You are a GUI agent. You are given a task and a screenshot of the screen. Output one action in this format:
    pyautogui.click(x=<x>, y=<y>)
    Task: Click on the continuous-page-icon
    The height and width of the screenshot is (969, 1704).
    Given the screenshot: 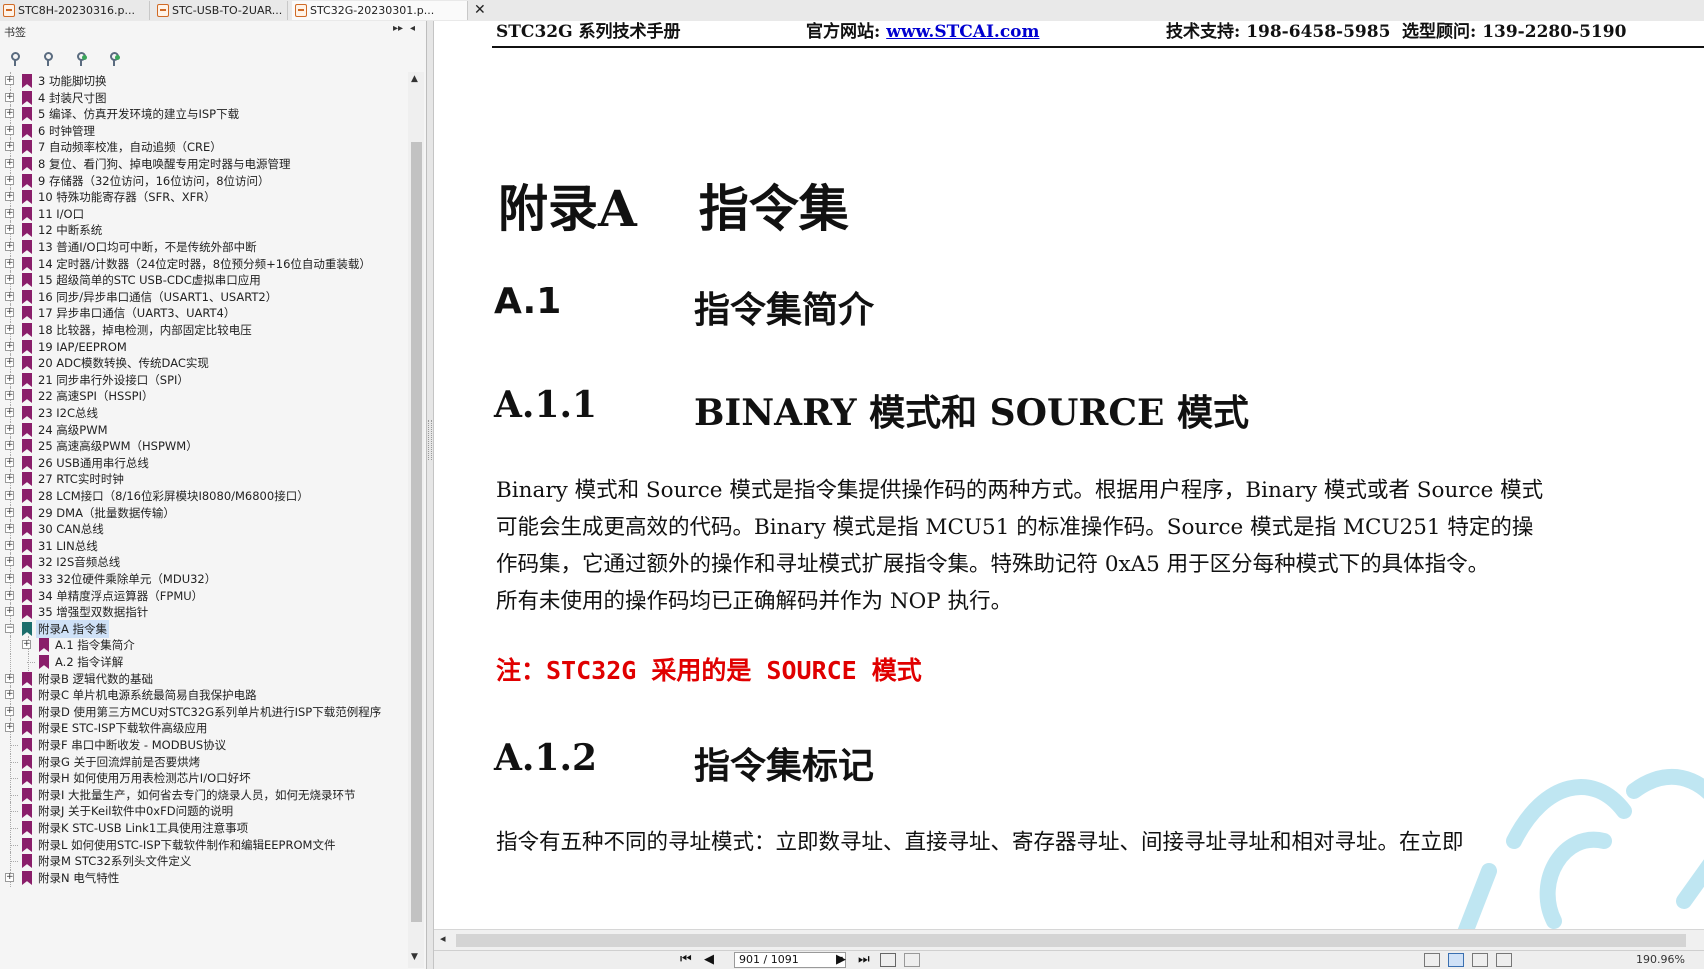 What is the action you would take?
    pyautogui.click(x=1456, y=960)
    